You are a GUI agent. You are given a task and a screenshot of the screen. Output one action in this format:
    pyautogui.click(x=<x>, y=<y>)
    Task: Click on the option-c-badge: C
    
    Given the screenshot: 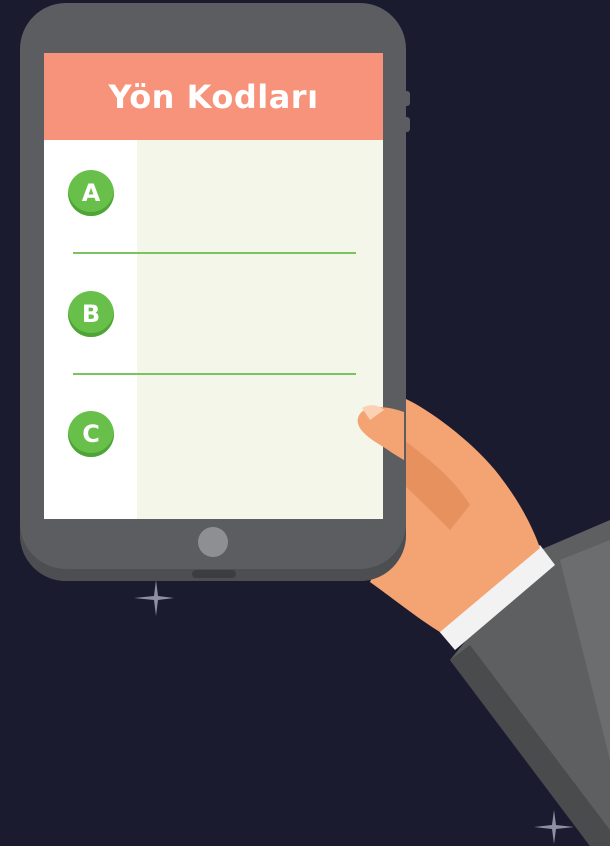 What is the action you would take?
    pyautogui.click(x=91, y=434)
    